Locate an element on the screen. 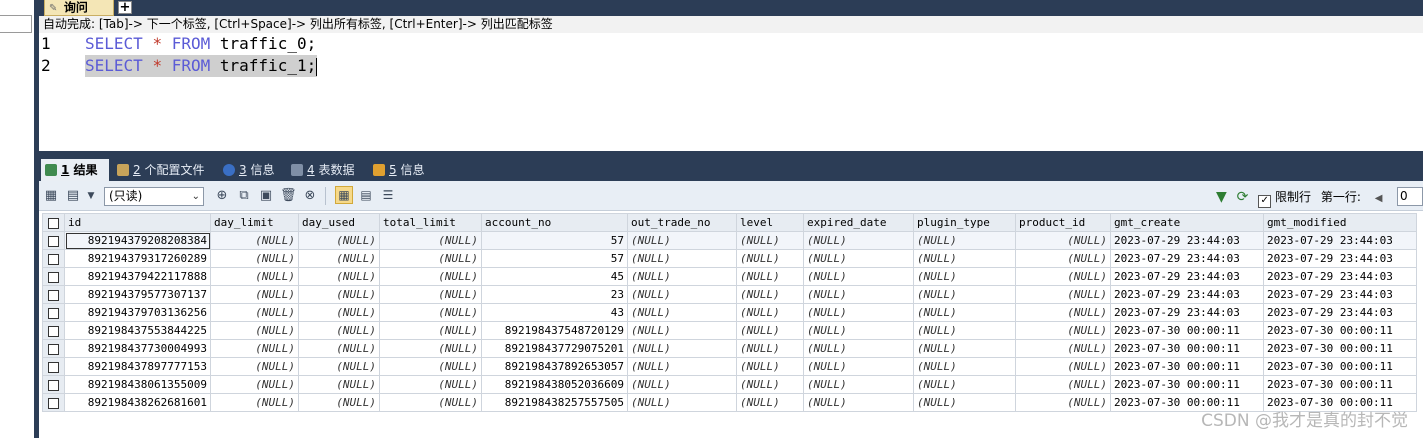  form-view-button: ▤ is located at coordinates (366, 195).